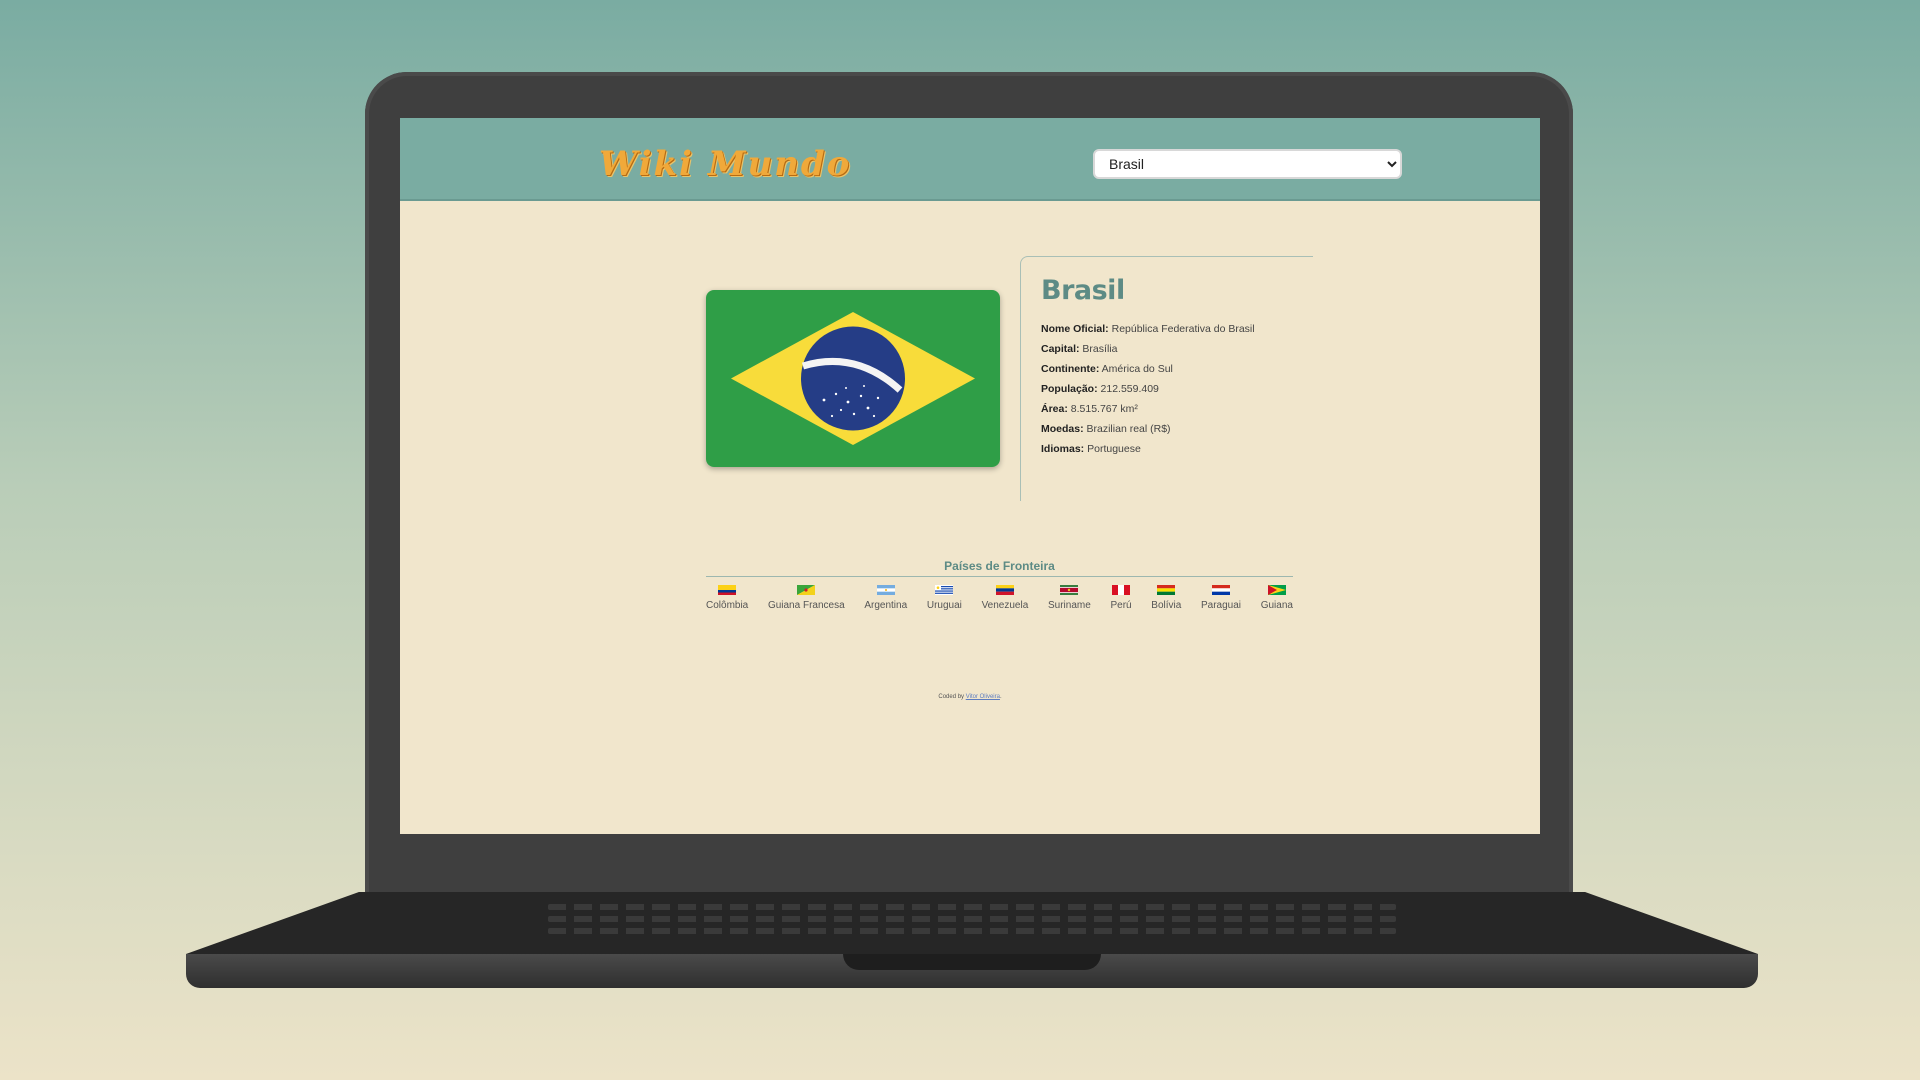  Describe the element at coordinates (1166, 590) in the screenshot. I see `bolivia-flag-icon` at that location.